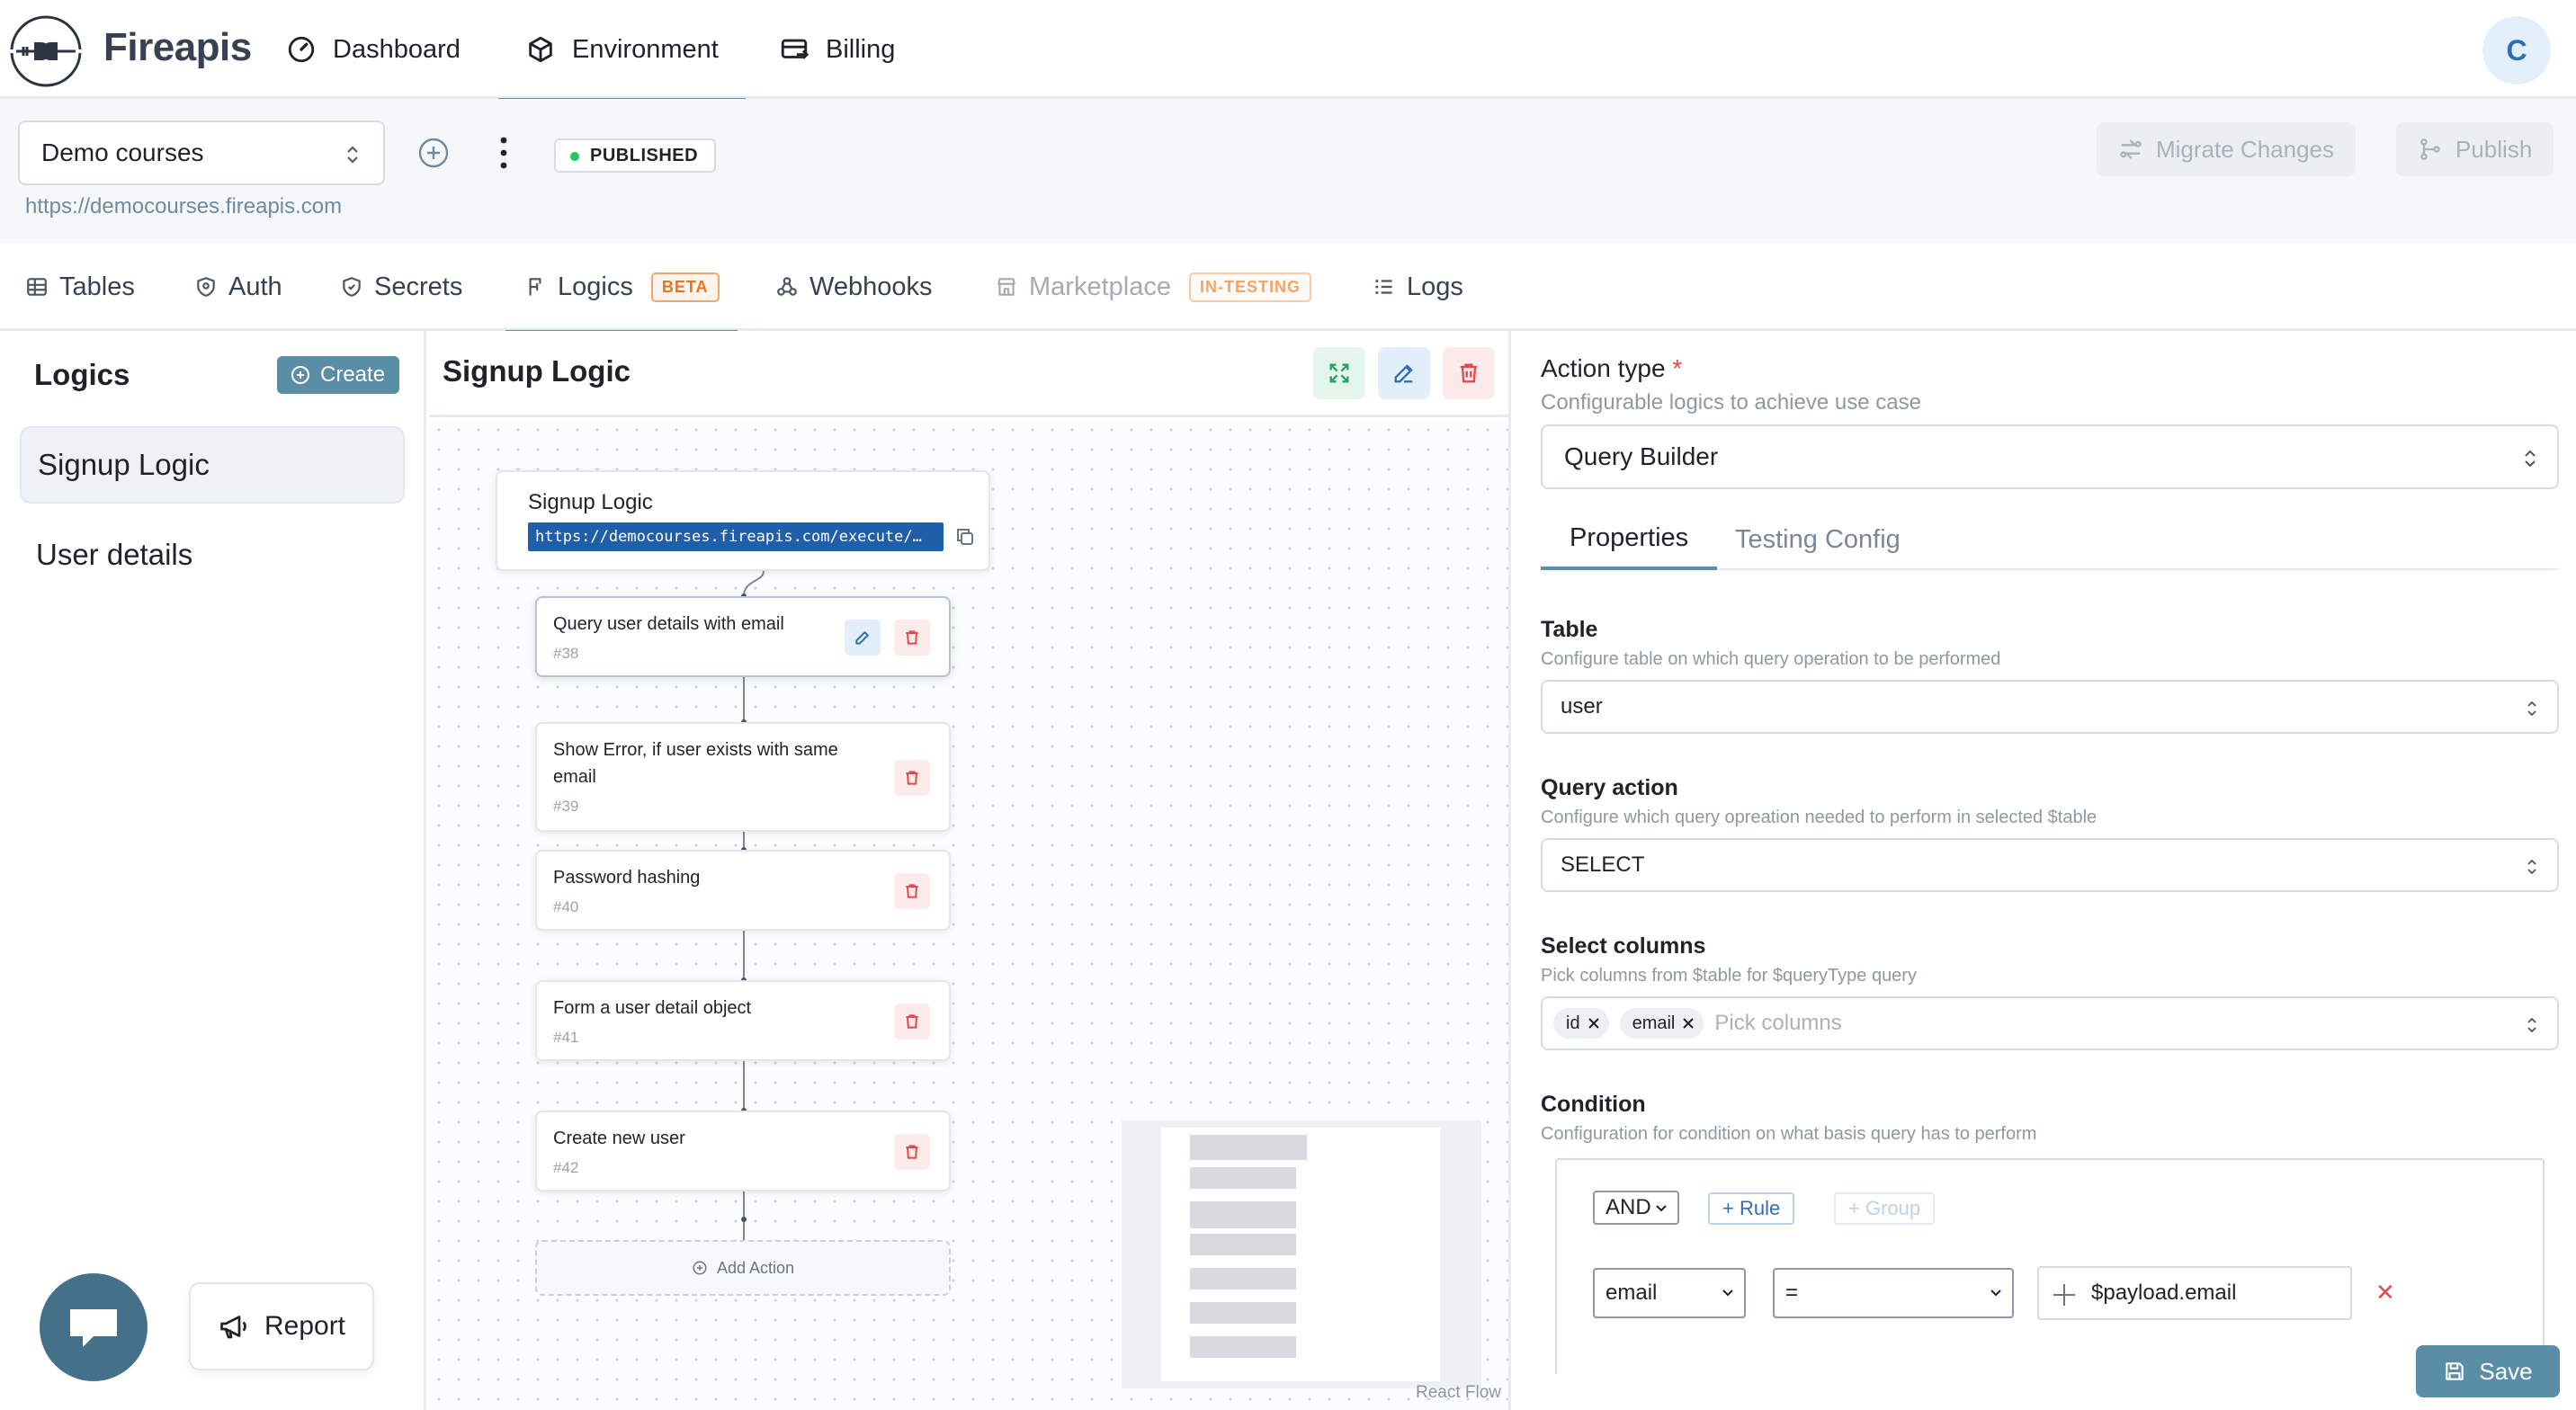 This screenshot has height=1410, width=2576. I want to click on tab-webhooks: Webhooks, so click(854, 287).